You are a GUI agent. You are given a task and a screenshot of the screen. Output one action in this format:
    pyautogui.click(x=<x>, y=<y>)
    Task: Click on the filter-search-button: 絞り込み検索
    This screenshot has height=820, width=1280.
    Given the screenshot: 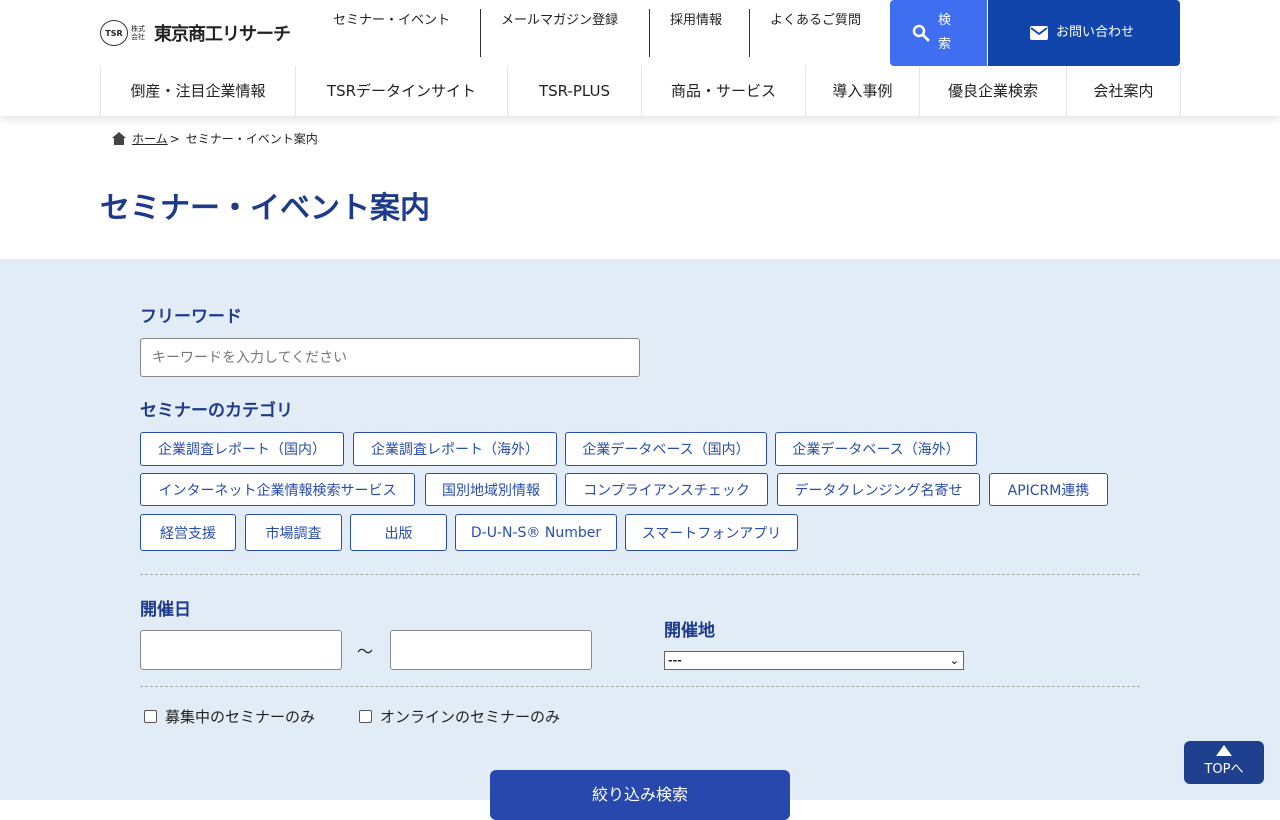 What is the action you would take?
    pyautogui.click(x=640, y=795)
    